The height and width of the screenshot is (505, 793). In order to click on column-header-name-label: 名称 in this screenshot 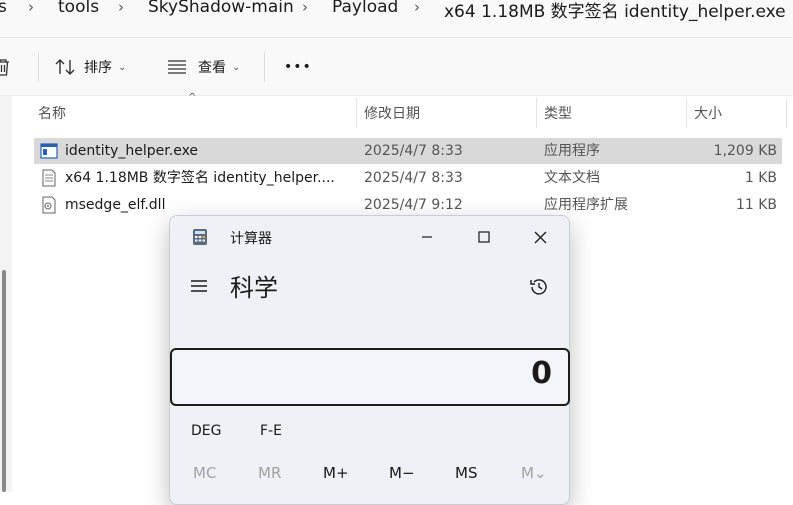, I will do `click(52, 114)`.